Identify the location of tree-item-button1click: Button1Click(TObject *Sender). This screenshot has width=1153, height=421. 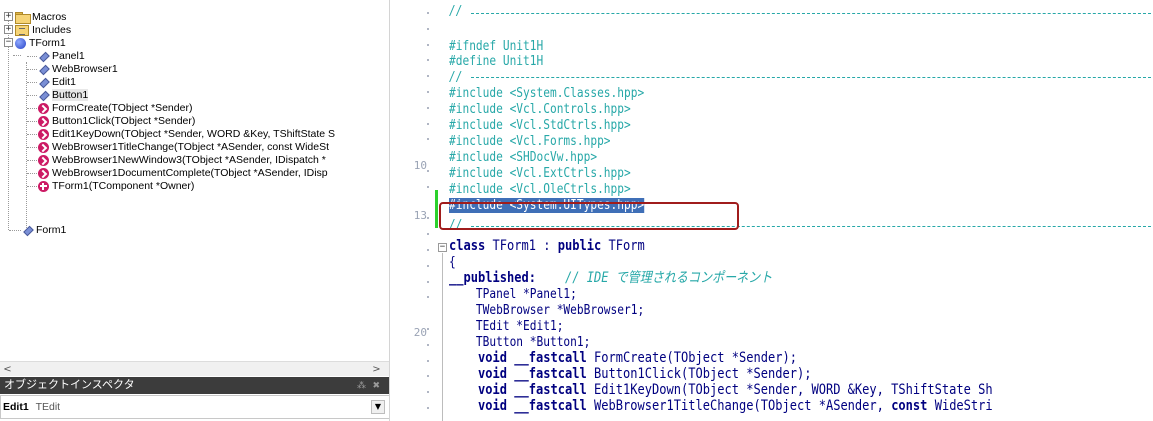
(116, 121).